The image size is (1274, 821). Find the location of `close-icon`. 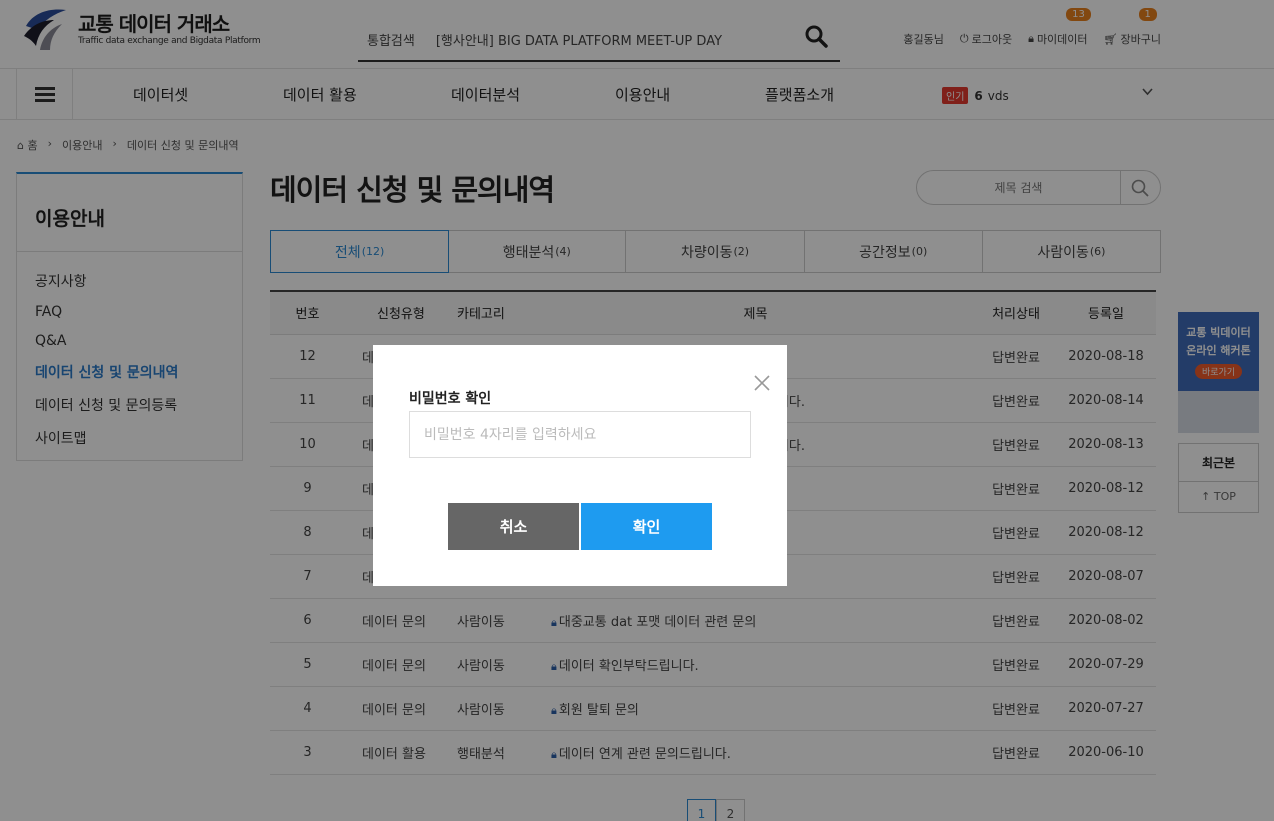

close-icon is located at coordinates (762, 383).